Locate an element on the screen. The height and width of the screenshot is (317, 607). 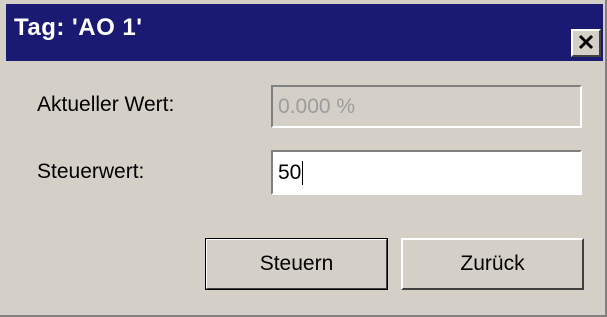
window-title: Tag: 'AO 1' is located at coordinates (78, 27).